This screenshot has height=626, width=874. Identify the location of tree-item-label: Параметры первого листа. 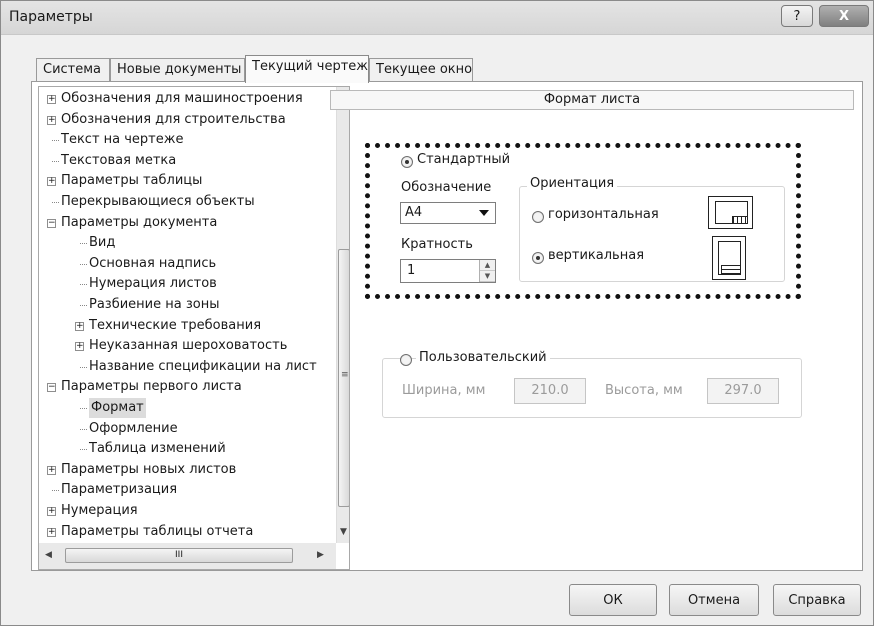
(151, 387).